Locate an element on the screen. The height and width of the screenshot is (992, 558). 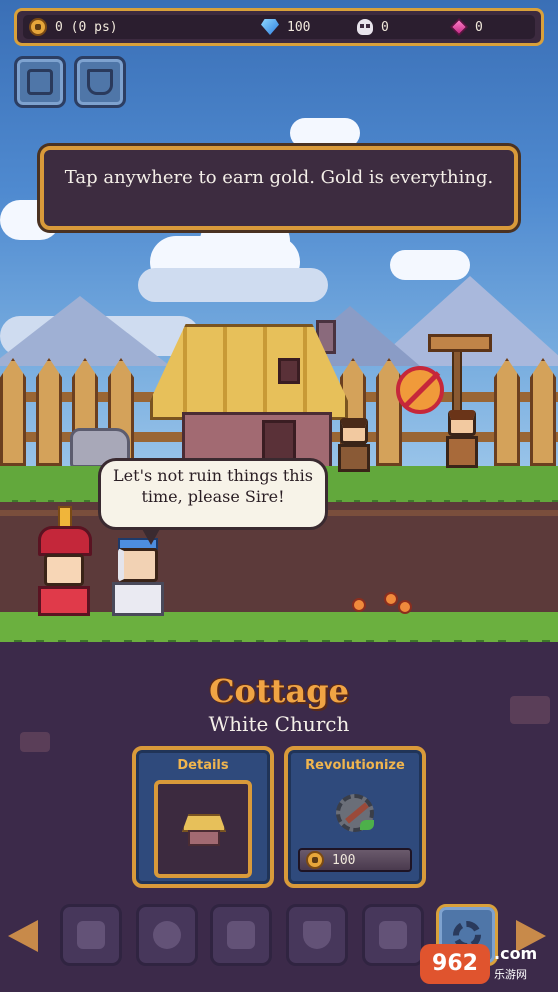
cat-icon is located at coordinates (393, 935).